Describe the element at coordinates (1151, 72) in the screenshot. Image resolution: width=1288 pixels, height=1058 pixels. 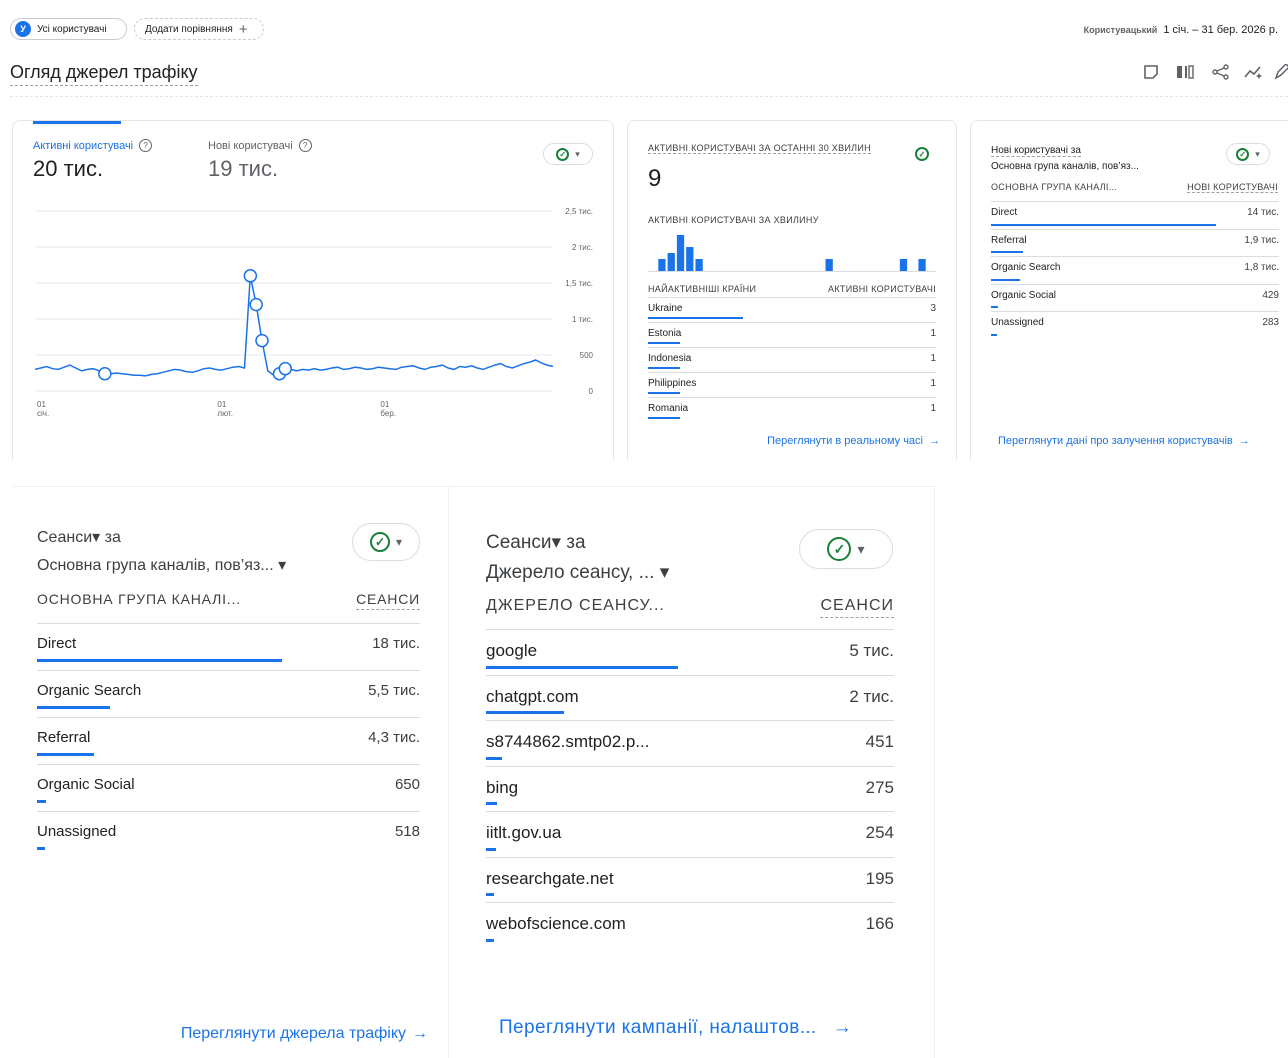
I see `note-icon` at that location.